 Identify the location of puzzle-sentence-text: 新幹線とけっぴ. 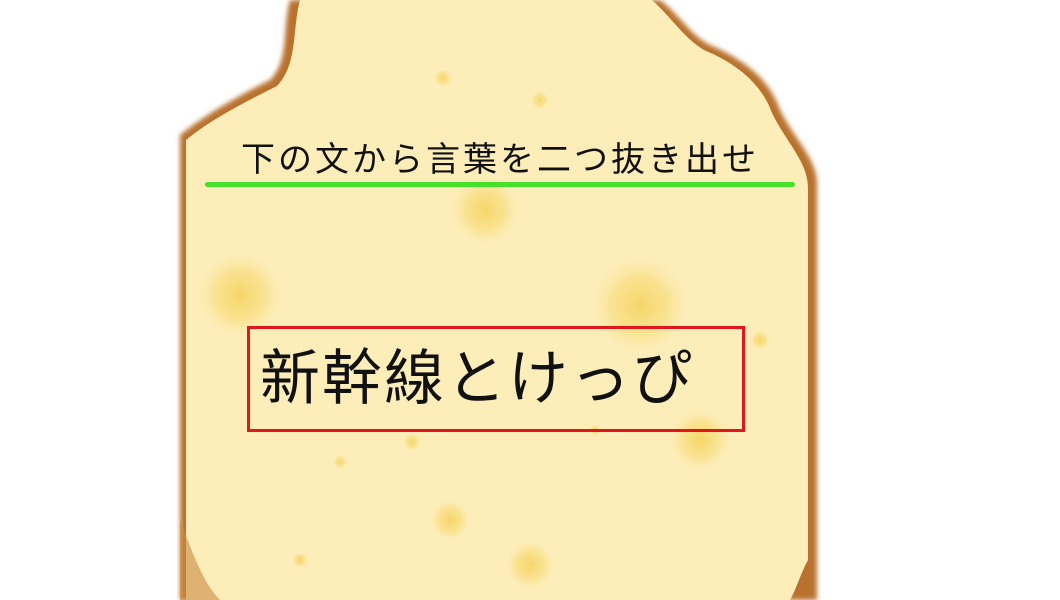
(477, 379).